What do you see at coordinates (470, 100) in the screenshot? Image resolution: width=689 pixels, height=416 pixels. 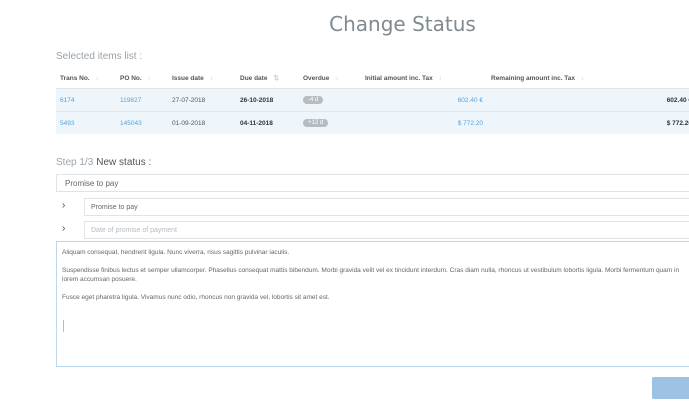 I see `initial-amount-cell: 602.40 €` at bounding box center [470, 100].